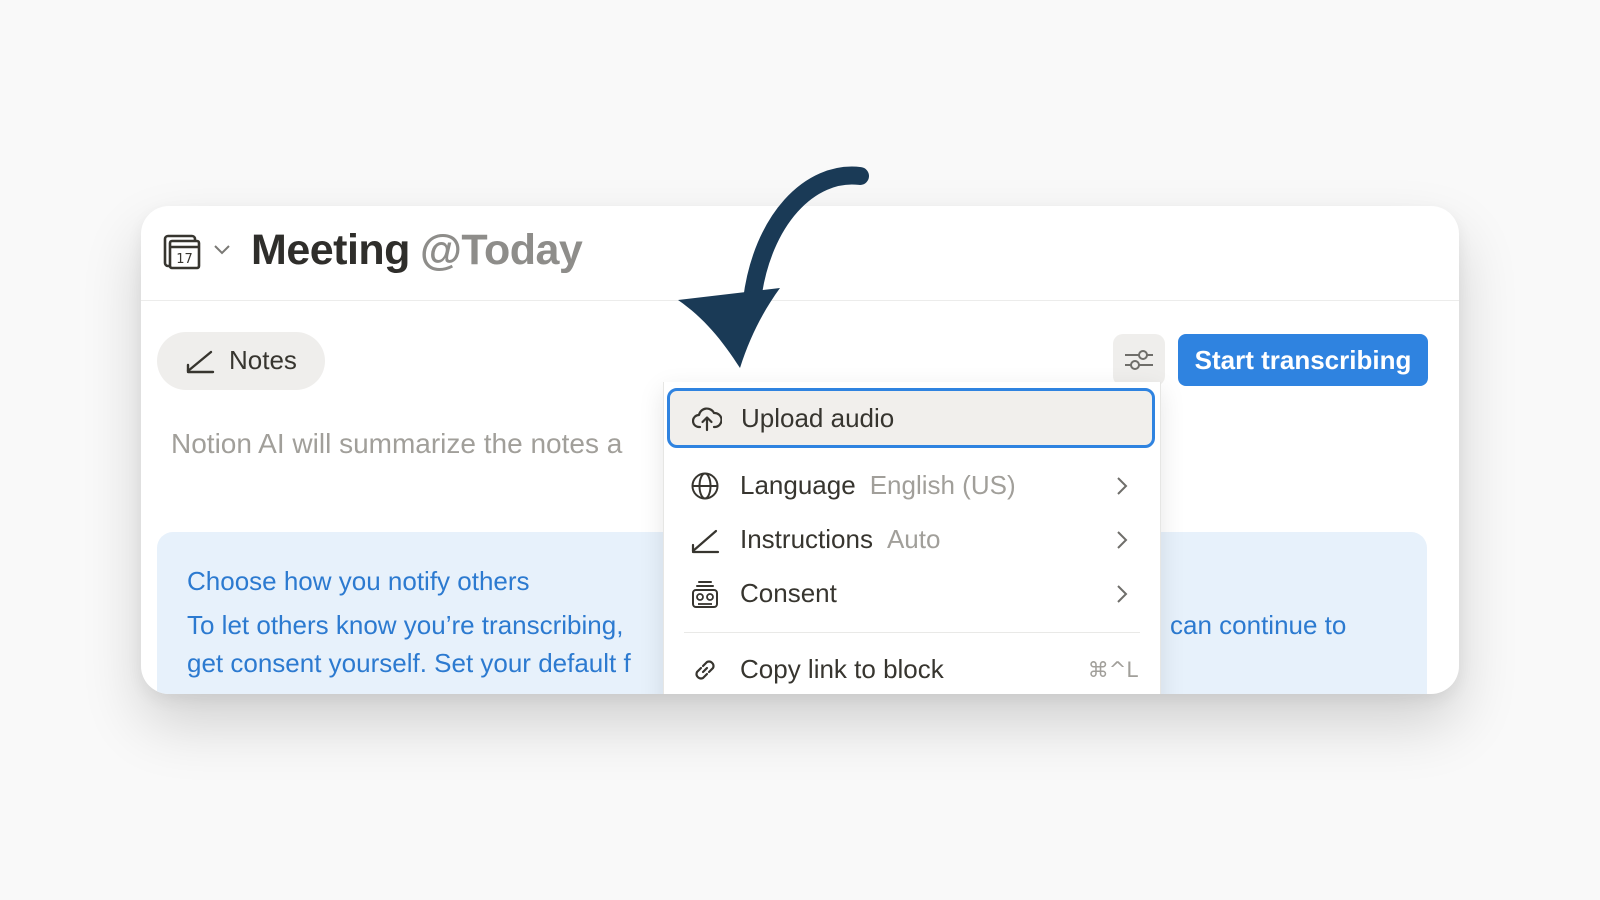  I want to click on instructions-label: Instructions, so click(806, 539).